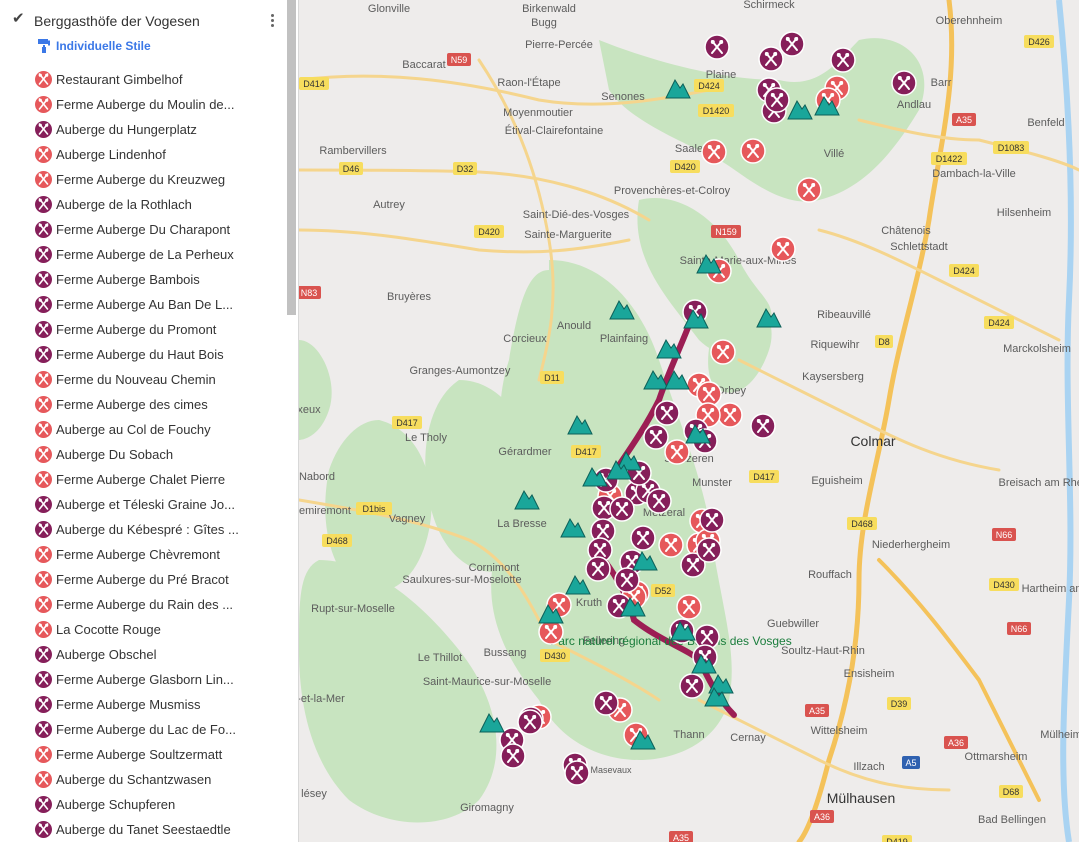 The height and width of the screenshot is (842, 1079). Describe the element at coordinates (272, 21) in the screenshot. I see `more-options-icon` at that location.